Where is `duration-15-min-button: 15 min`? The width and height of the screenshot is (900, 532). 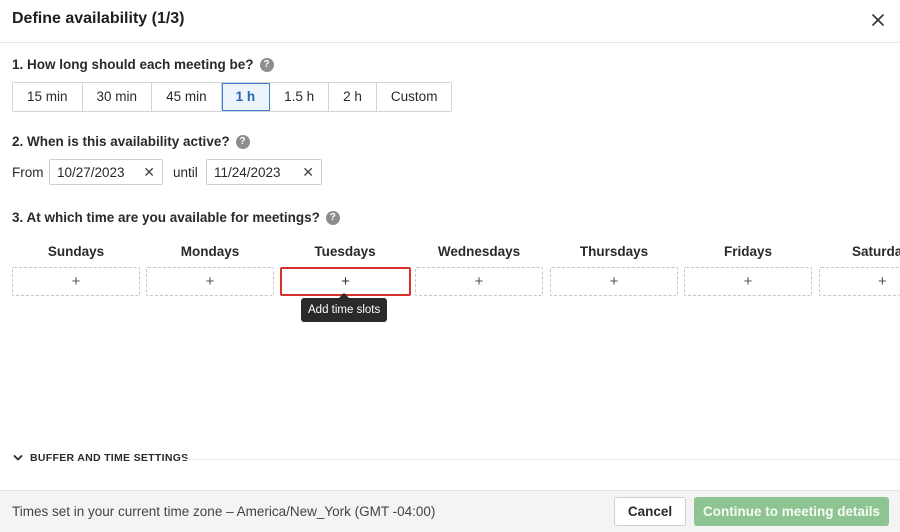 duration-15-min-button: 15 min is located at coordinates (48, 97).